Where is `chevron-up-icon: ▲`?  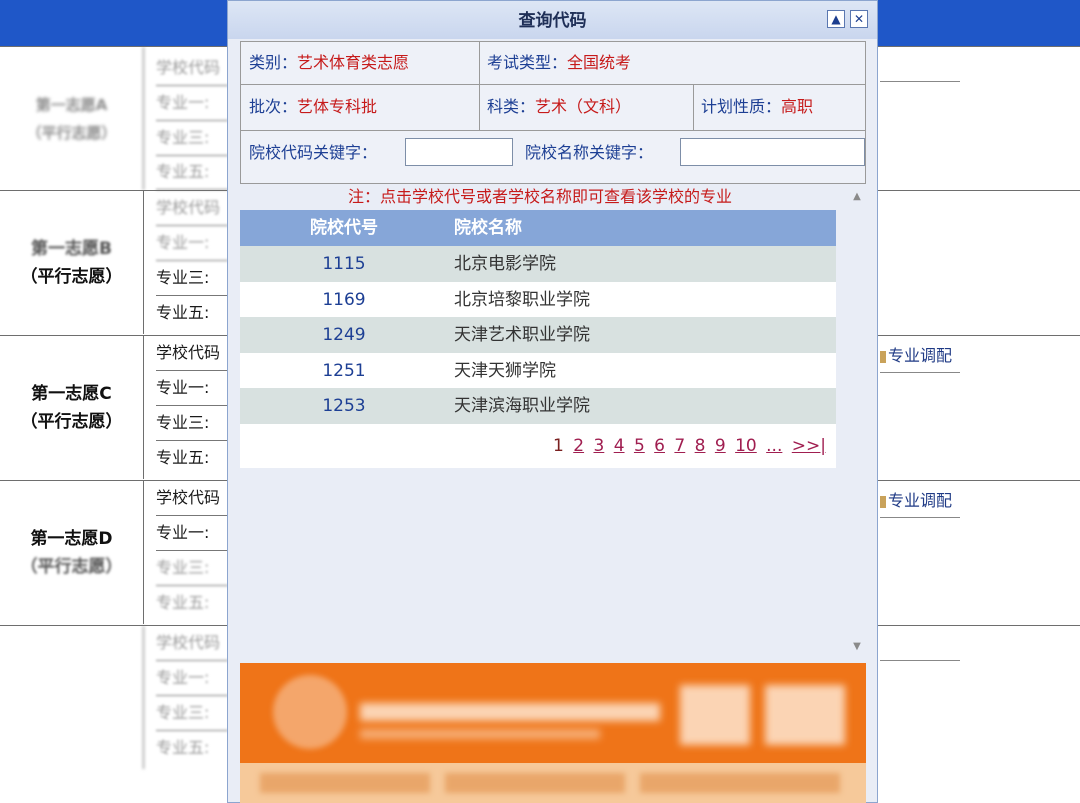 chevron-up-icon: ▲ is located at coordinates (836, 19).